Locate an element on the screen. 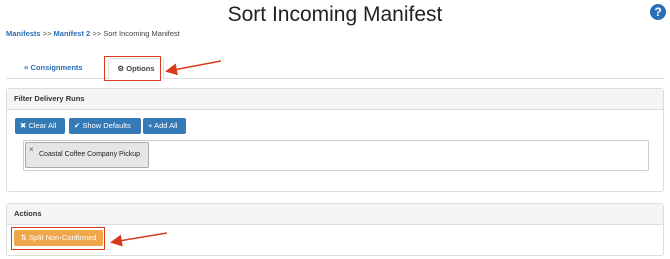  arrow-to-split-button is located at coordinates (139, 239).